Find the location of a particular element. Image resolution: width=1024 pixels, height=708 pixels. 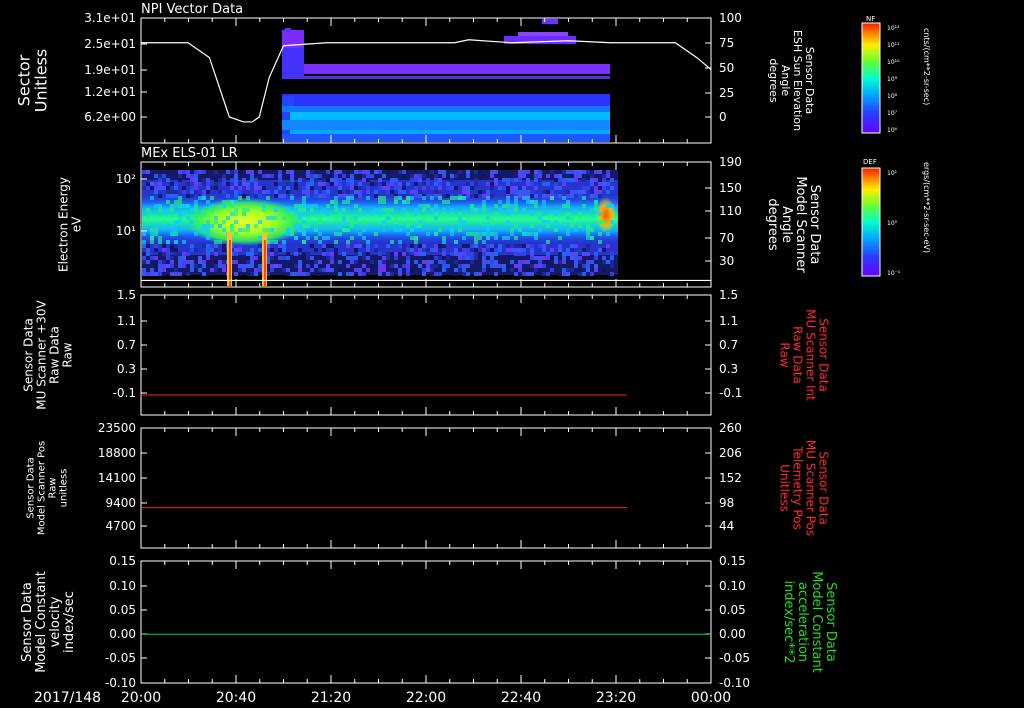

p4-y2label-line: Sensor Data is located at coordinates (824, 488).